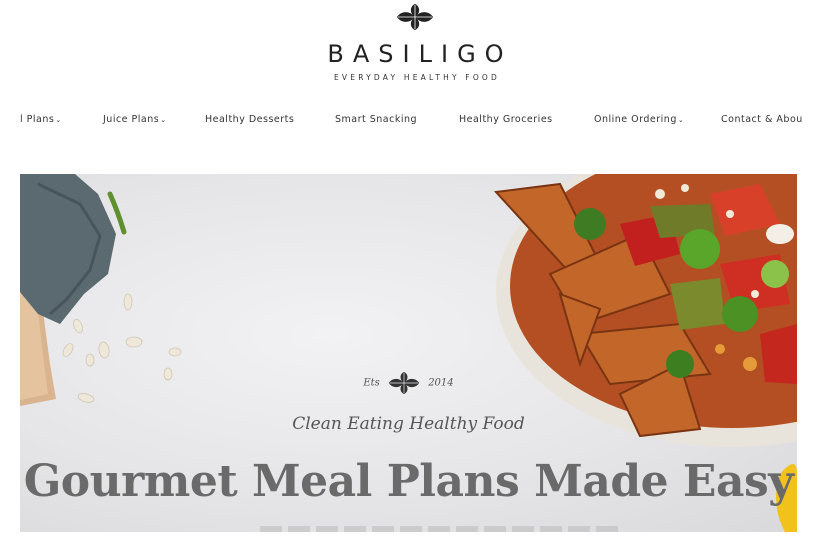 Image resolution: width=830 pixels, height=550 pixels. What do you see at coordinates (408, 481) in the screenshot?
I see `hero-headline: Gourmet Meal Plans Made Easy` at bounding box center [408, 481].